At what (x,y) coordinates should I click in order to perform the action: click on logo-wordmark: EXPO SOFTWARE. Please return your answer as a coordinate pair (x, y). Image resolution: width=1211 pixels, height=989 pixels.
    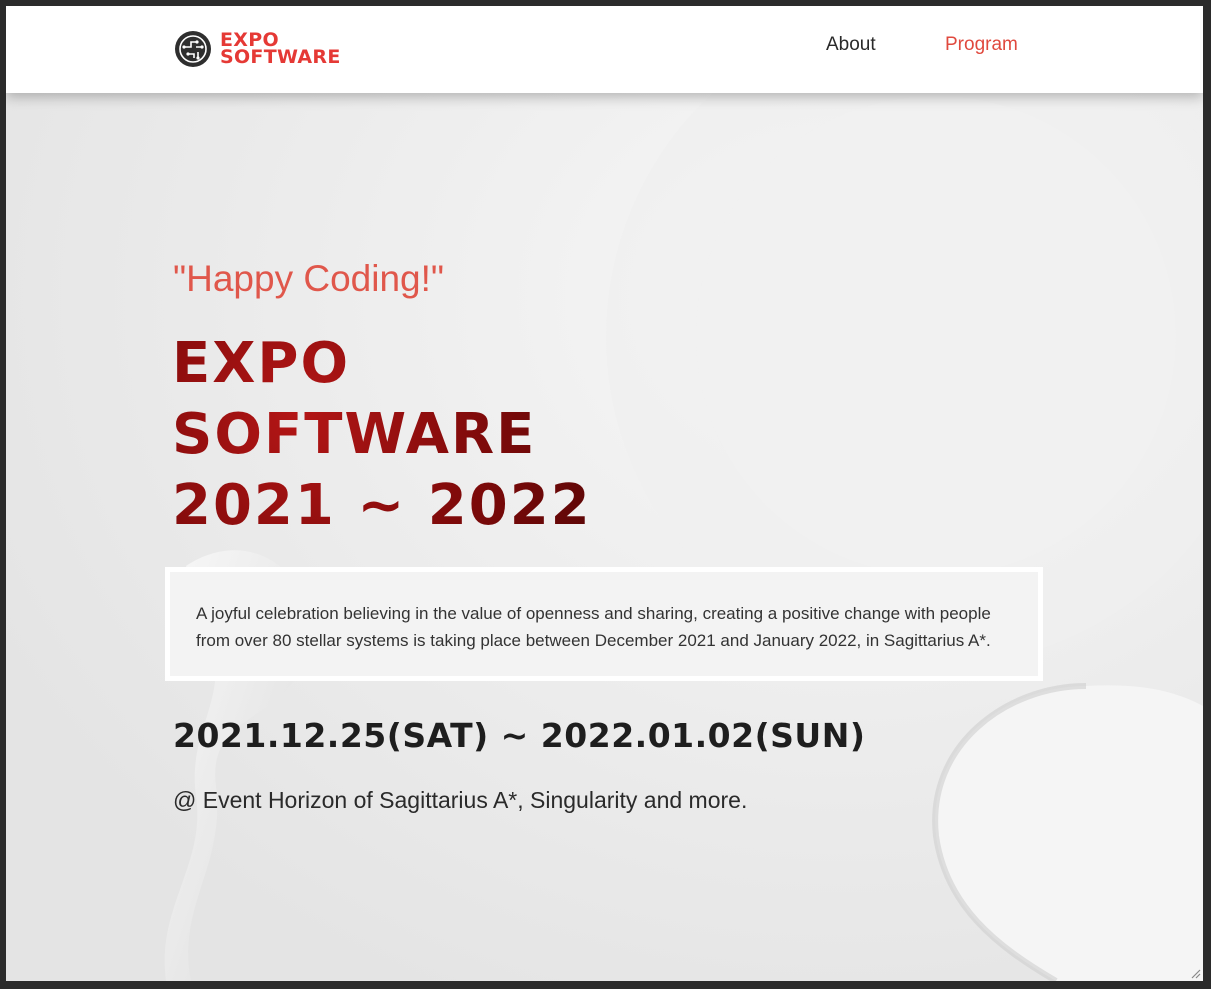
    Looking at the image, I should click on (280, 49).